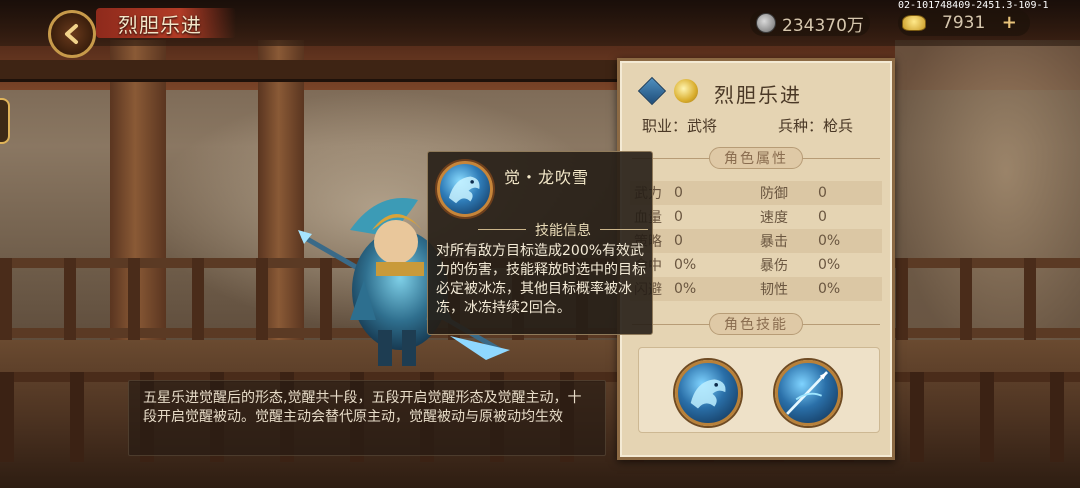  What do you see at coordinates (759, 390) in the screenshot?
I see `skills-area` at bounding box center [759, 390].